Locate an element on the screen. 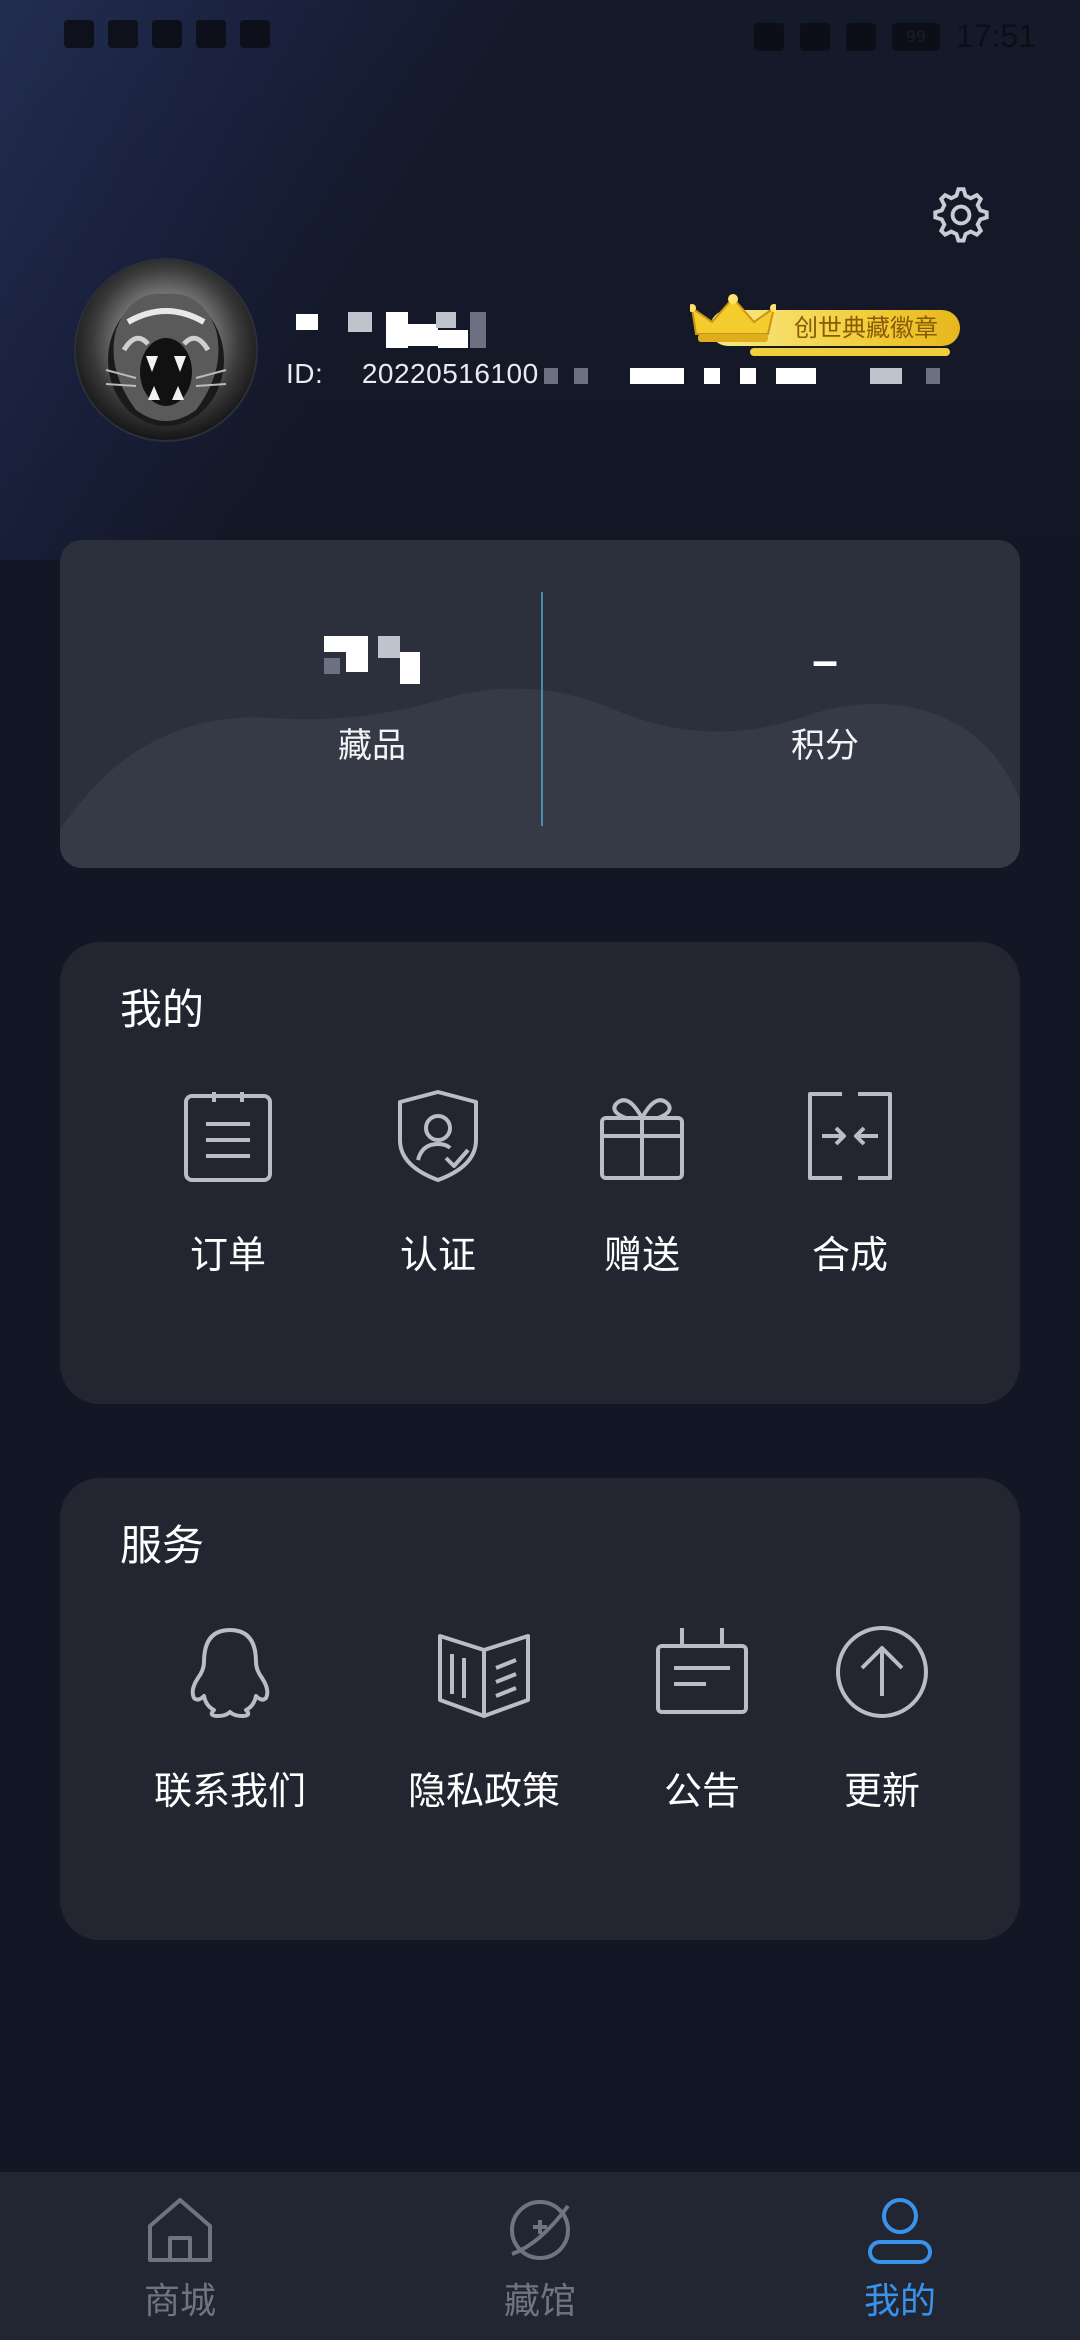 This screenshot has width=1080, height=2340. notice-board-icon is located at coordinates (702, 1671).